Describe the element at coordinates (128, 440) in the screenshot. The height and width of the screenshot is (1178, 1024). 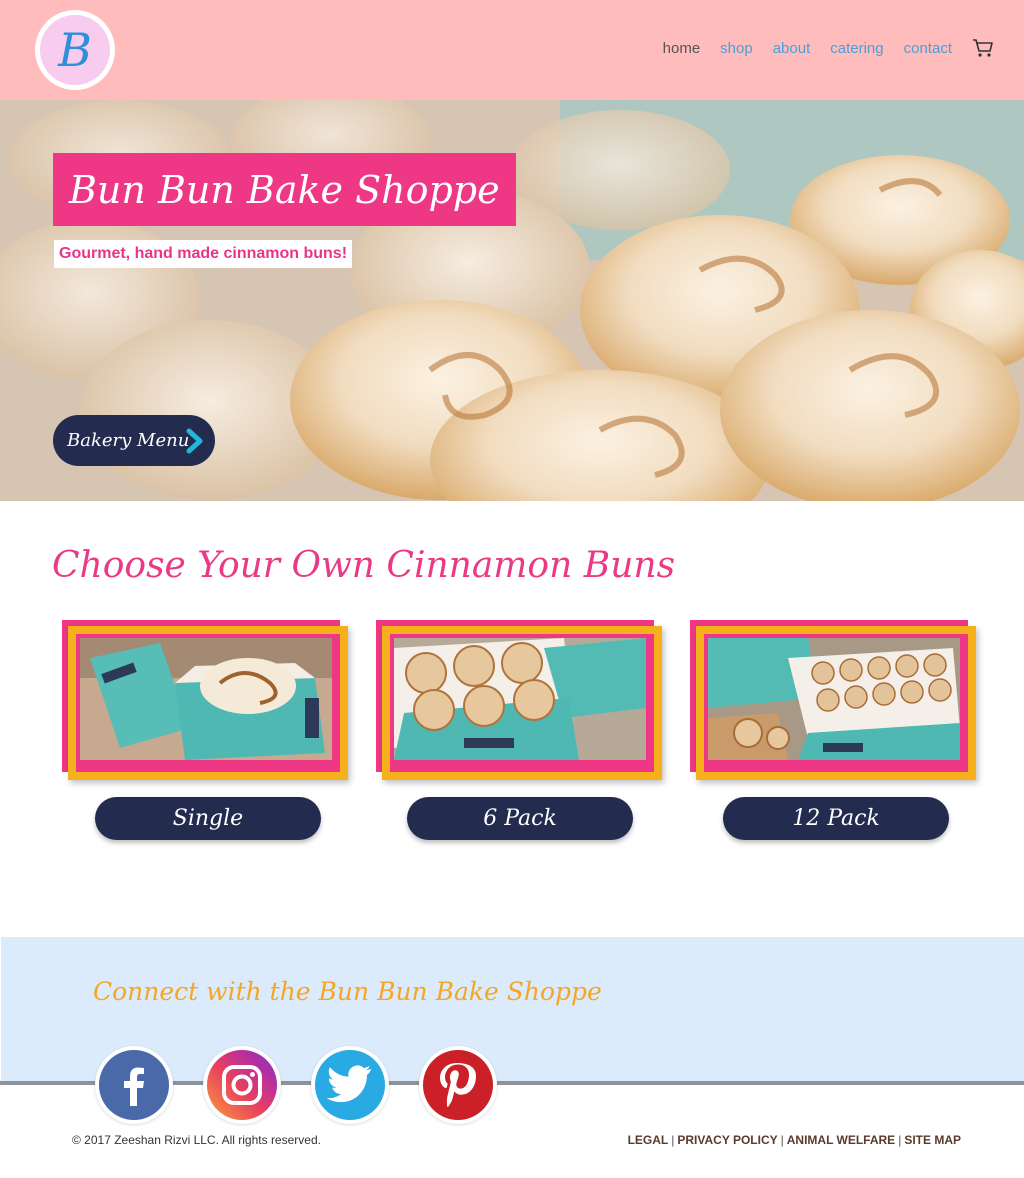
I see `bakery-menu-label: Bakery Menu` at that location.